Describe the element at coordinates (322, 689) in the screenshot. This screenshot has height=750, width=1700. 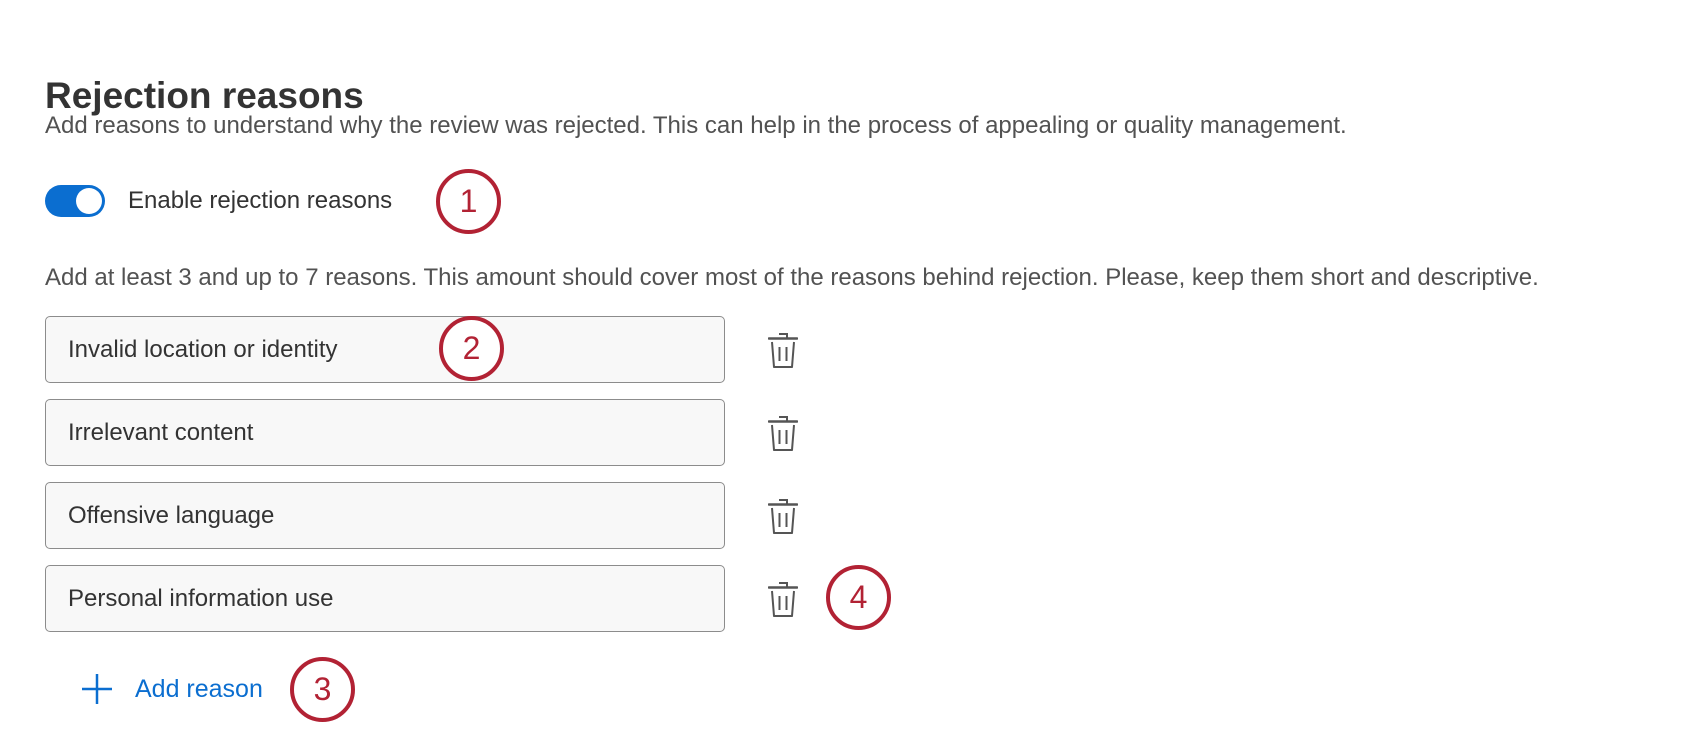
I see `callout-marker-3: 3` at that location.